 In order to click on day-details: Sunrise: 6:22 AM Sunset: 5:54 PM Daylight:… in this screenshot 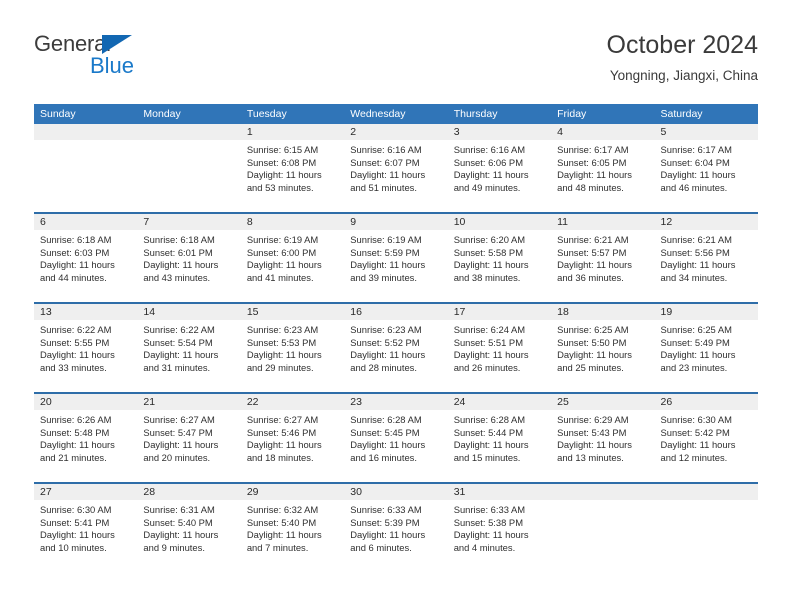, I will do `click(188, 347)`.